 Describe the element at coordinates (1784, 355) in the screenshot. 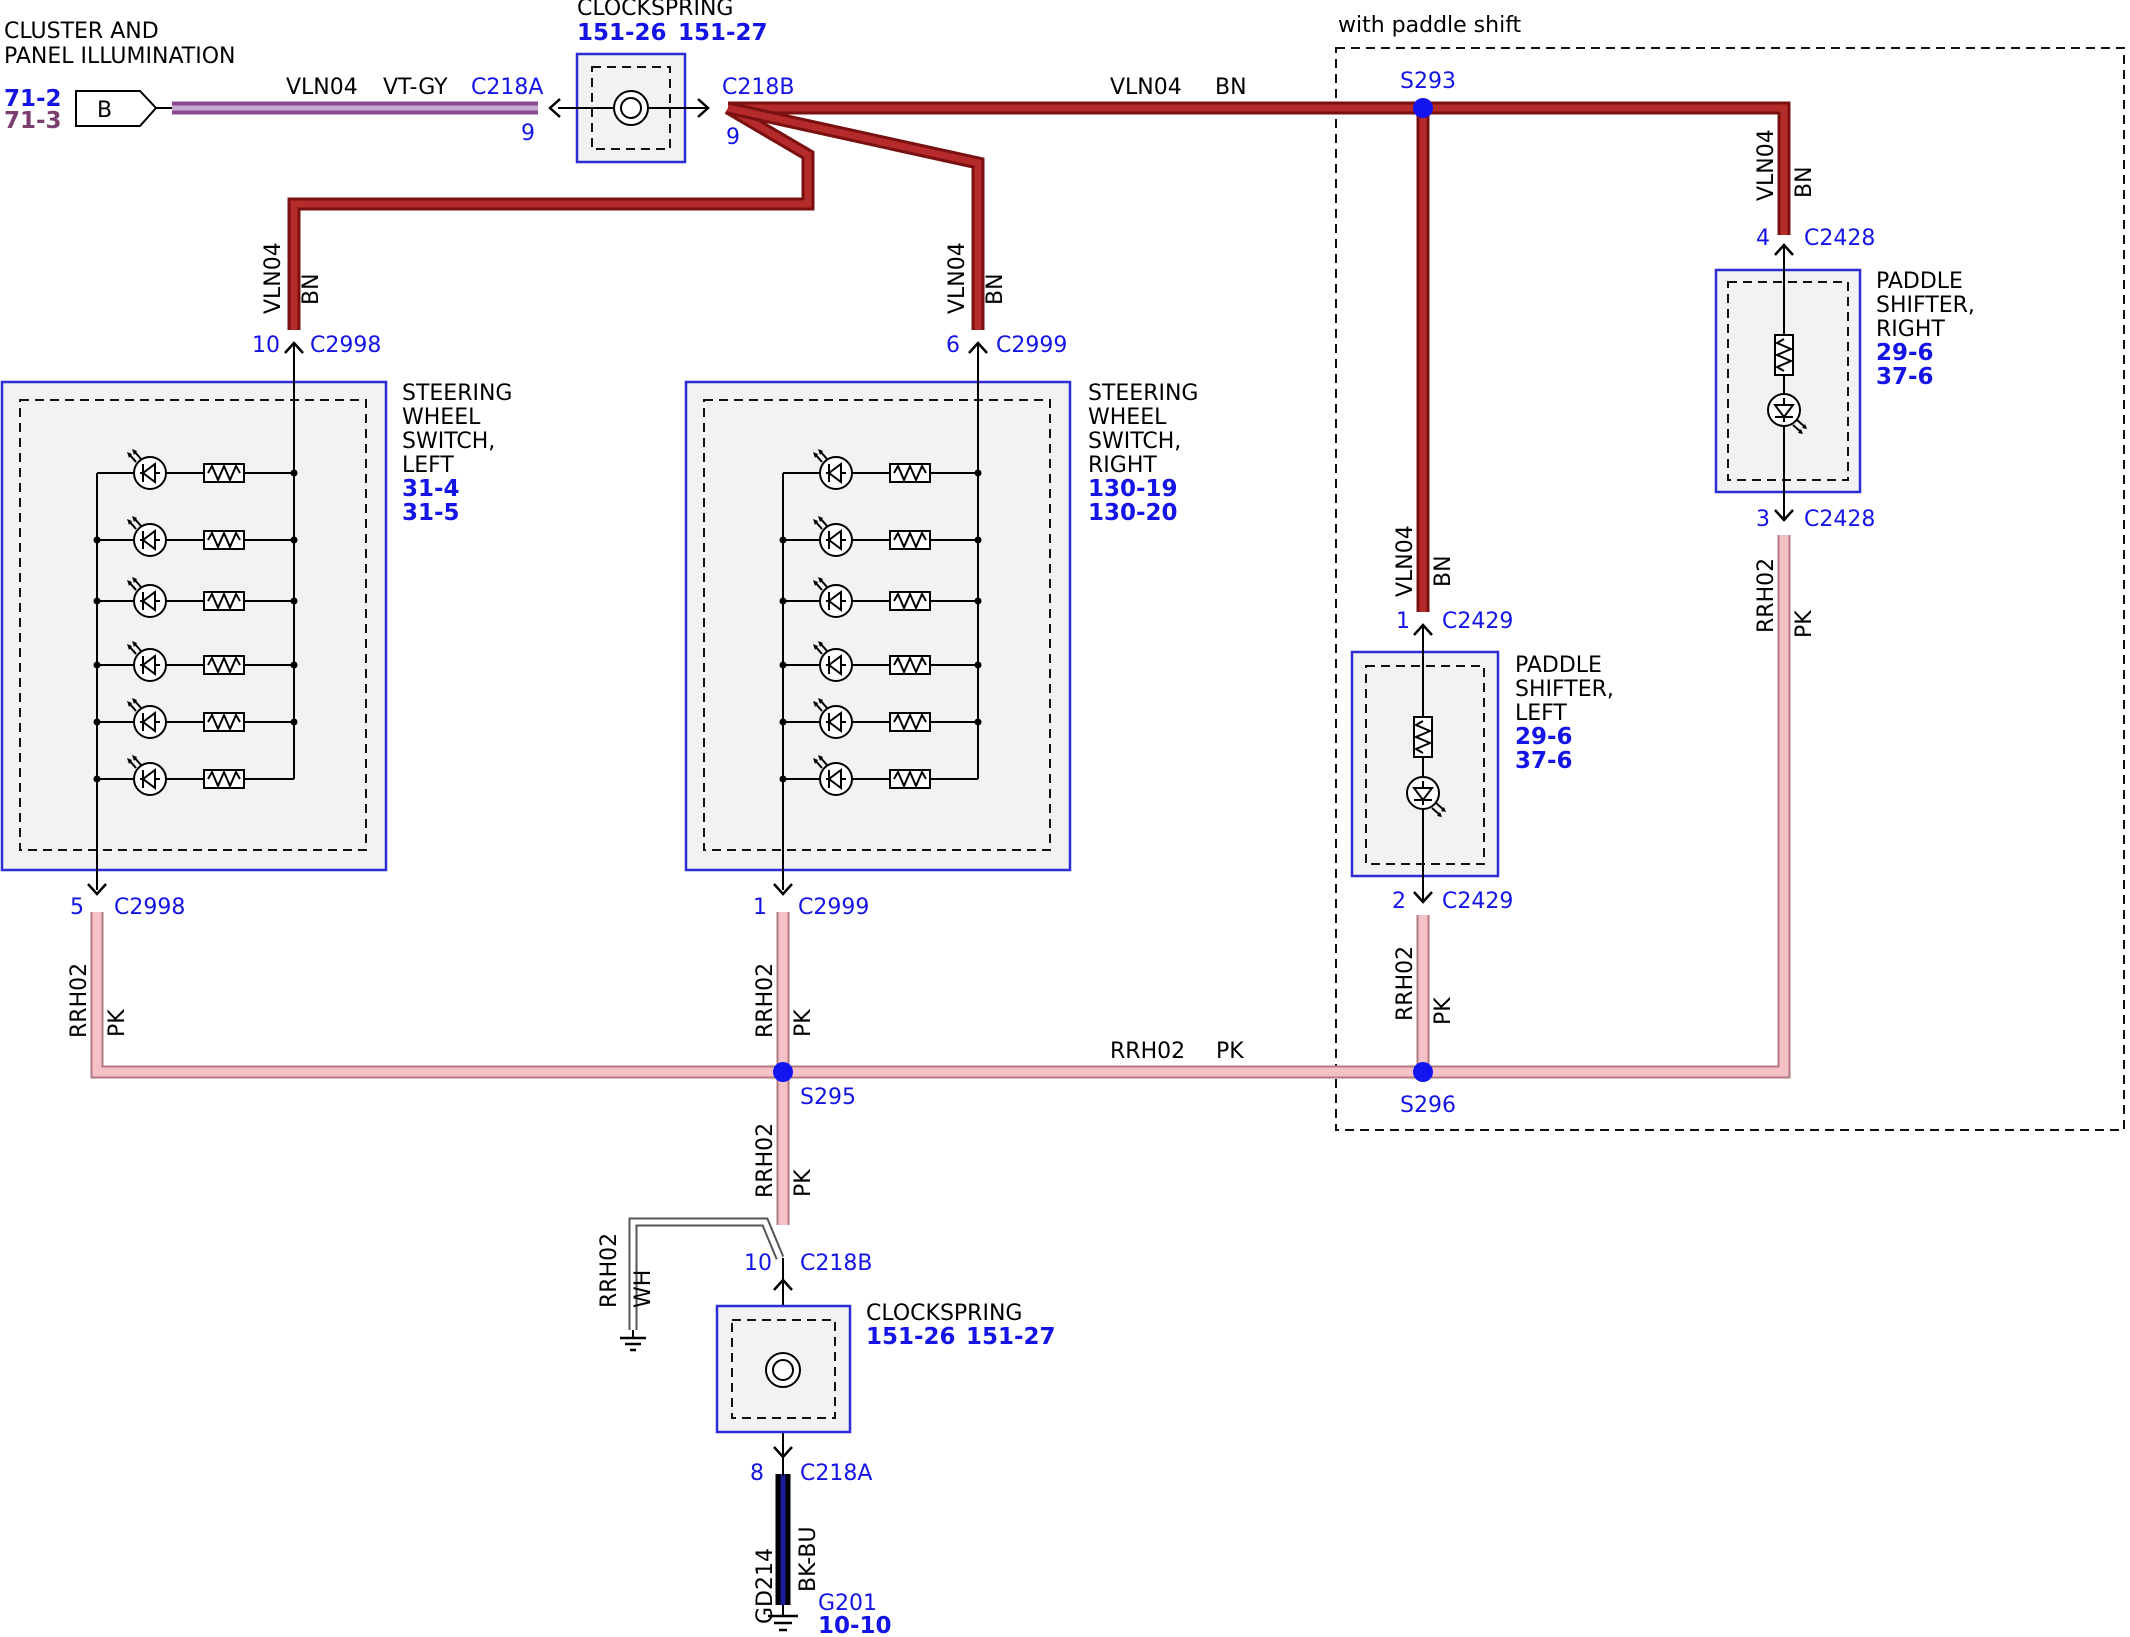

I see `paddle-right-resistor-icon` at that location.